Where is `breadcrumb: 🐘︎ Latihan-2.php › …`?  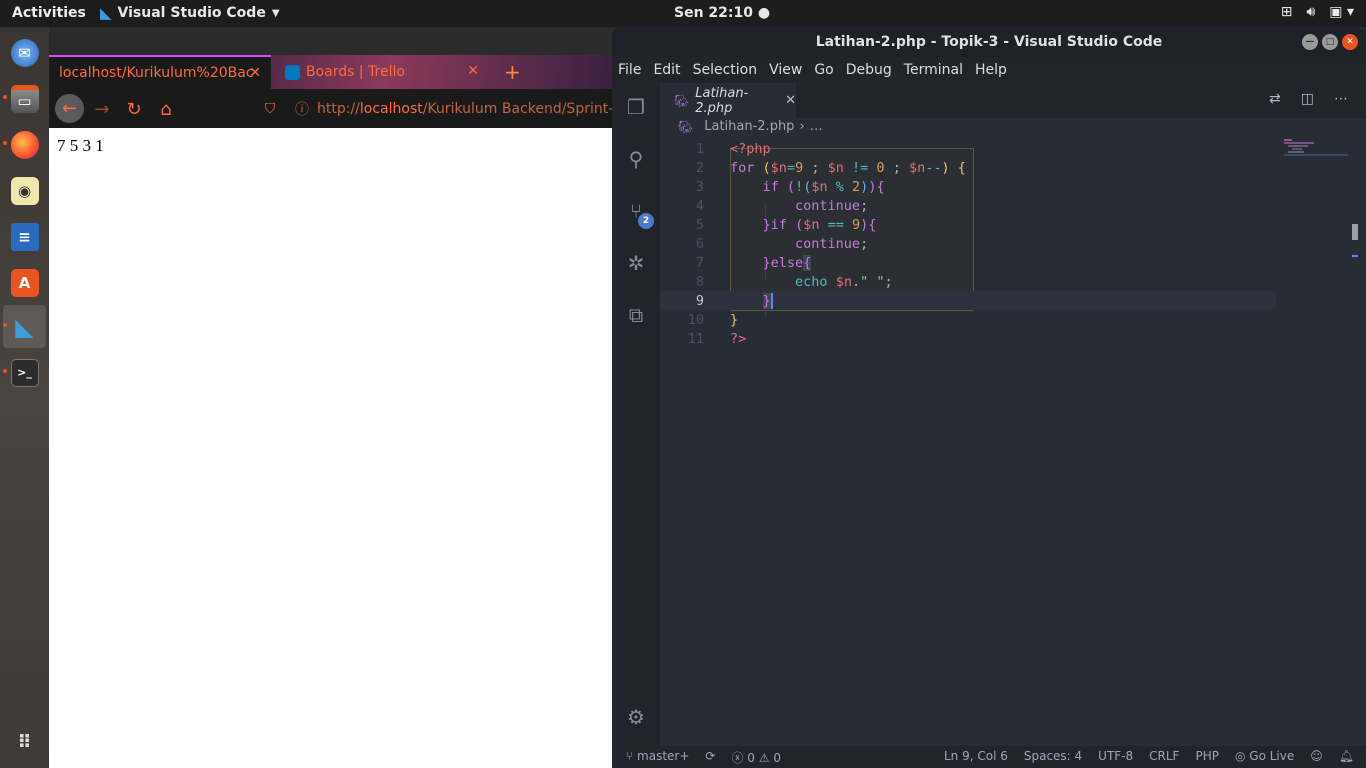 breadcrumb: 🐘︎ Latihan-2.php › … is located at coordinates (750, 126).